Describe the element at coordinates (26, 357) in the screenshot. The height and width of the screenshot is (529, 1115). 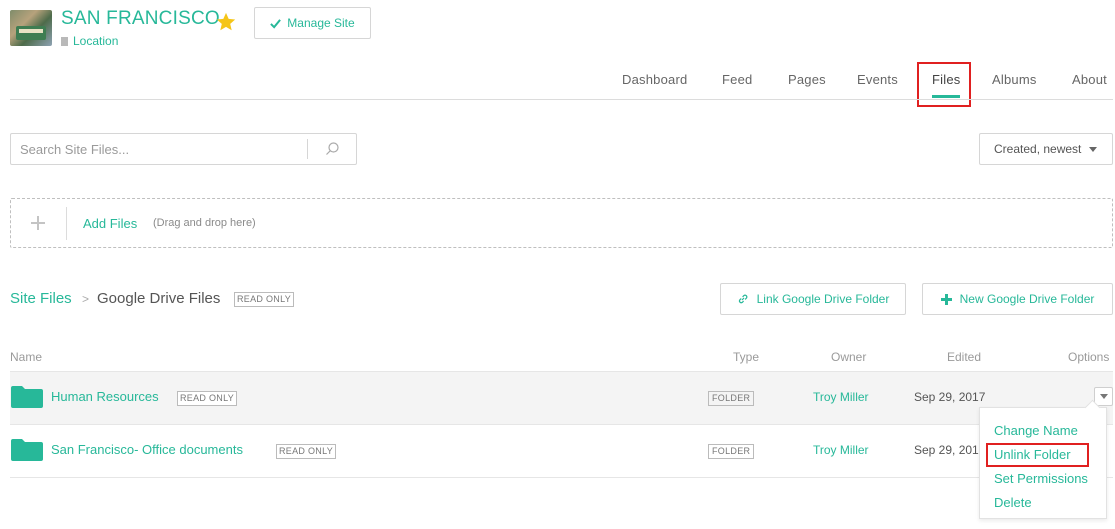
I see `column-header-name: Name` at that location.